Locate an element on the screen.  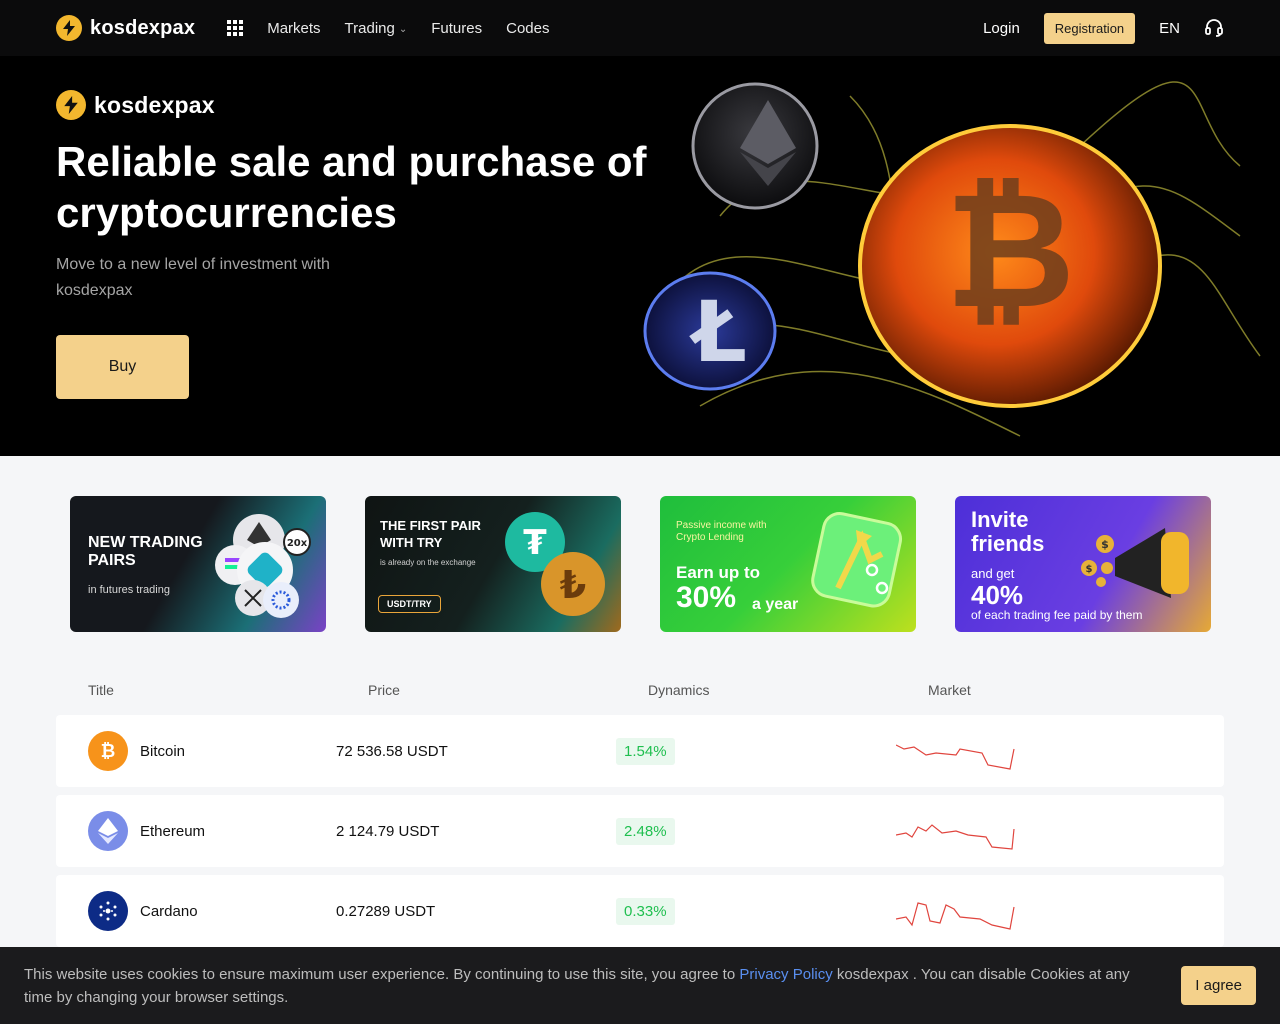
promo-top-text: Passive income with Crypto Lending is located at coordinates (721, 531).